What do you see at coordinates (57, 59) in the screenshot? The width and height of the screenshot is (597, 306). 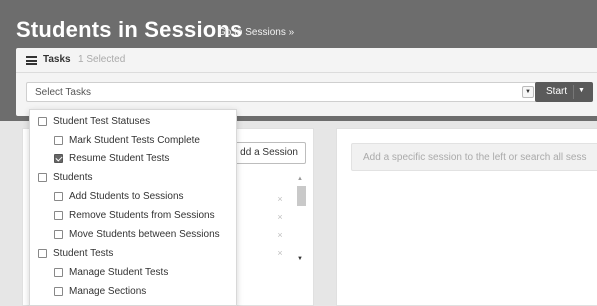 I see `tasks-label: Tasks` at bounding box center [57, 59].